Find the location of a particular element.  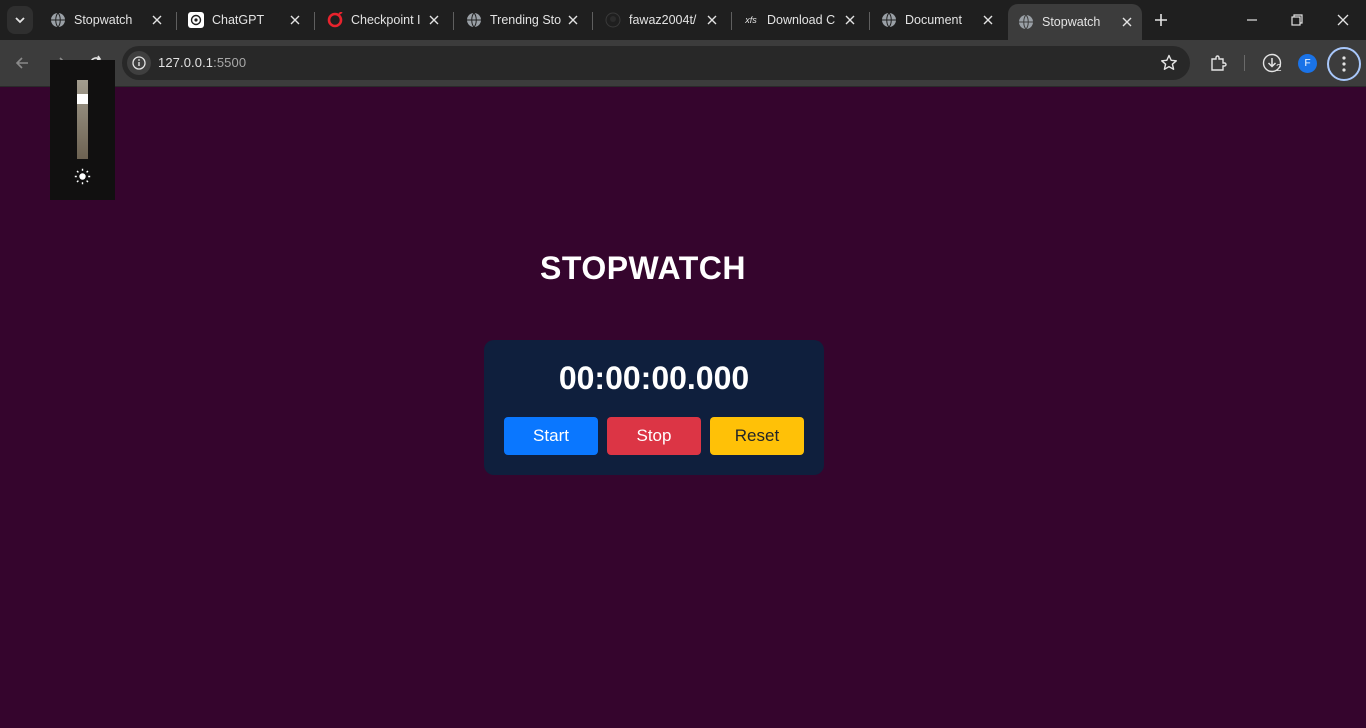

sun-icon is located at coordinates (82, 176).